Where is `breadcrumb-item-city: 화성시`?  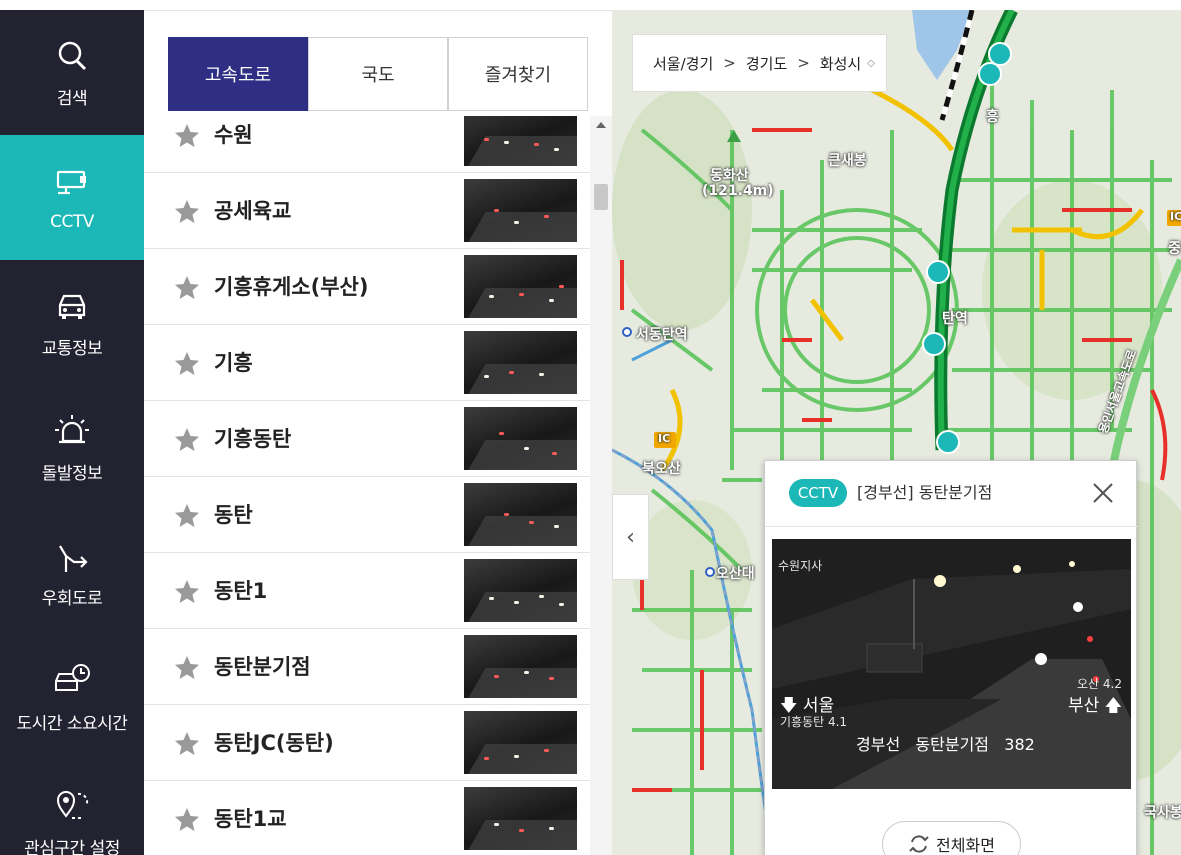
breadcrumb-item-city: 화성시 is located at coordinates (840, 63).